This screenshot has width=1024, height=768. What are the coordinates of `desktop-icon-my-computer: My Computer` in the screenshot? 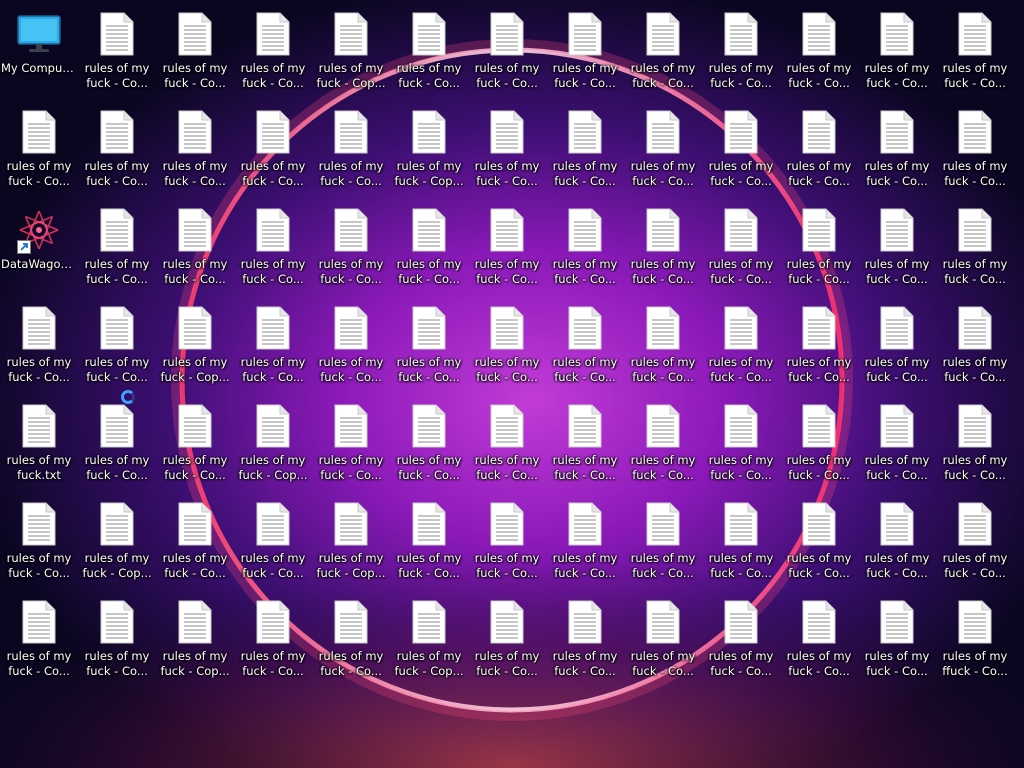 It's located at (39, 50).